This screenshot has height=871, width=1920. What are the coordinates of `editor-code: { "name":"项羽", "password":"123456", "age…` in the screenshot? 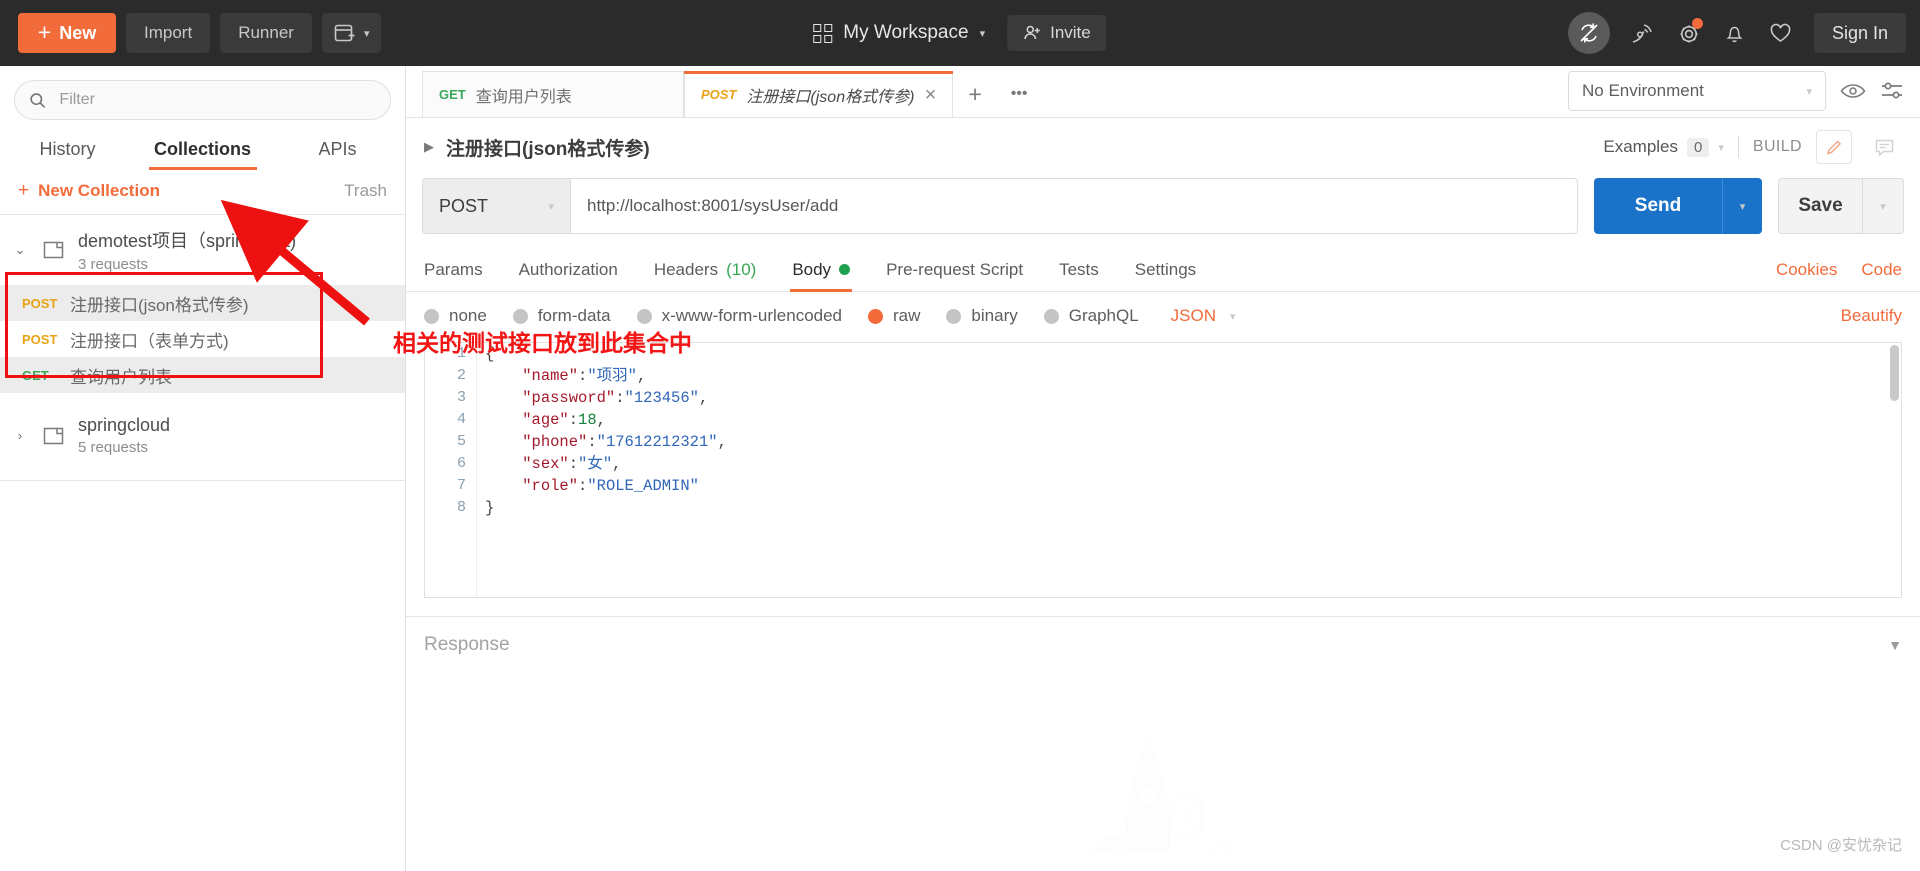 It's located at (1186, 431).